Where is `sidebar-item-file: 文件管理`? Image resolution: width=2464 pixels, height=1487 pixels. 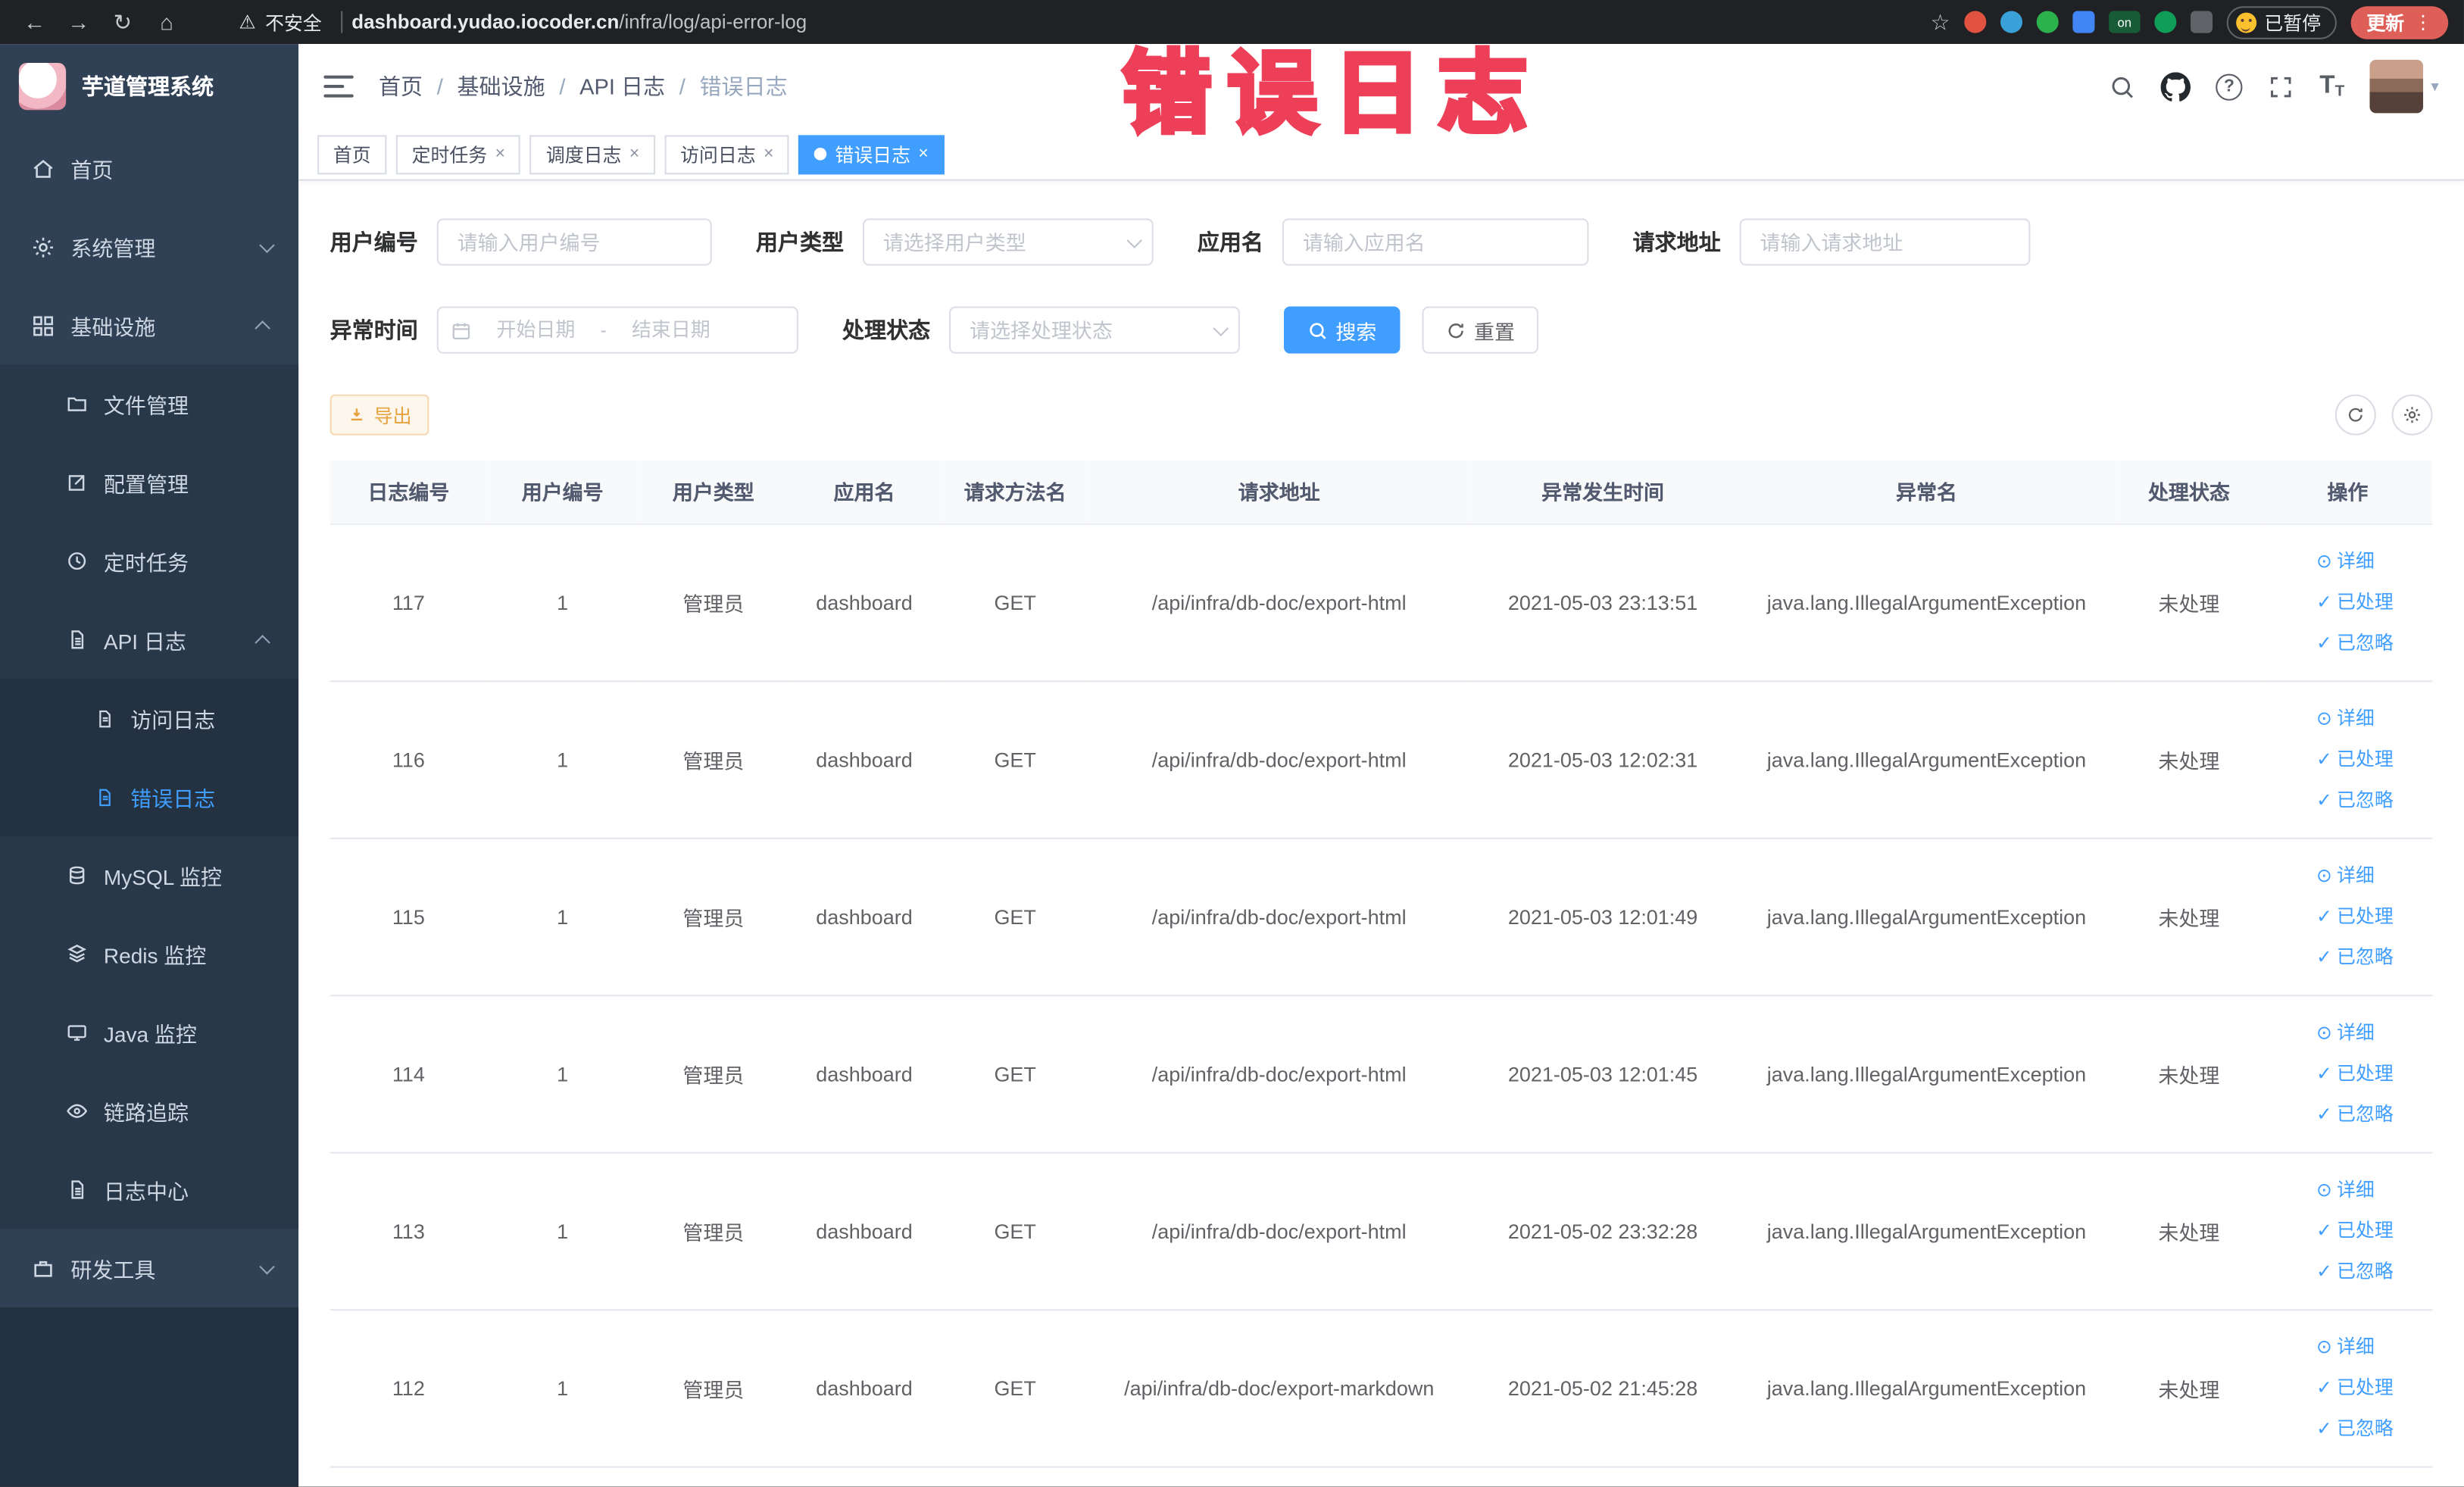
sidebar-item-file: 文件管理 is located at coordinates (149, 404).